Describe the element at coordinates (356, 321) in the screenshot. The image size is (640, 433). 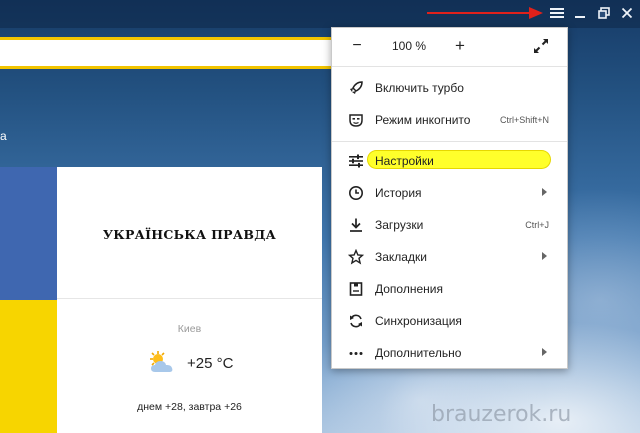
I see `sync-icon` at that location.